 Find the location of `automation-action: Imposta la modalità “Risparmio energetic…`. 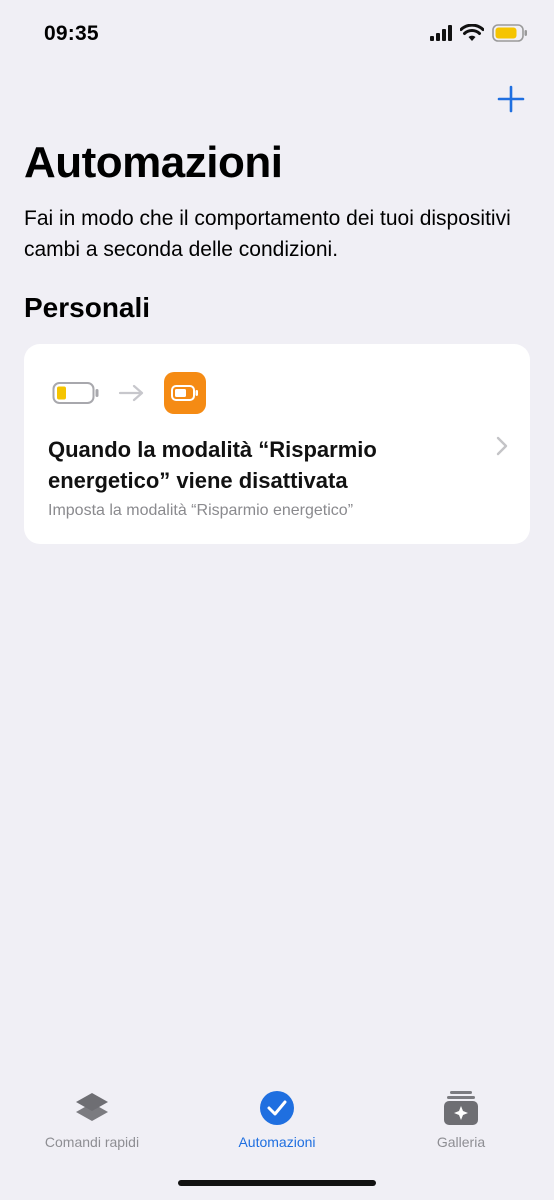

automation-action: Imposta la modalità “Risparmio energetic… is located at coordinates (201, 510).